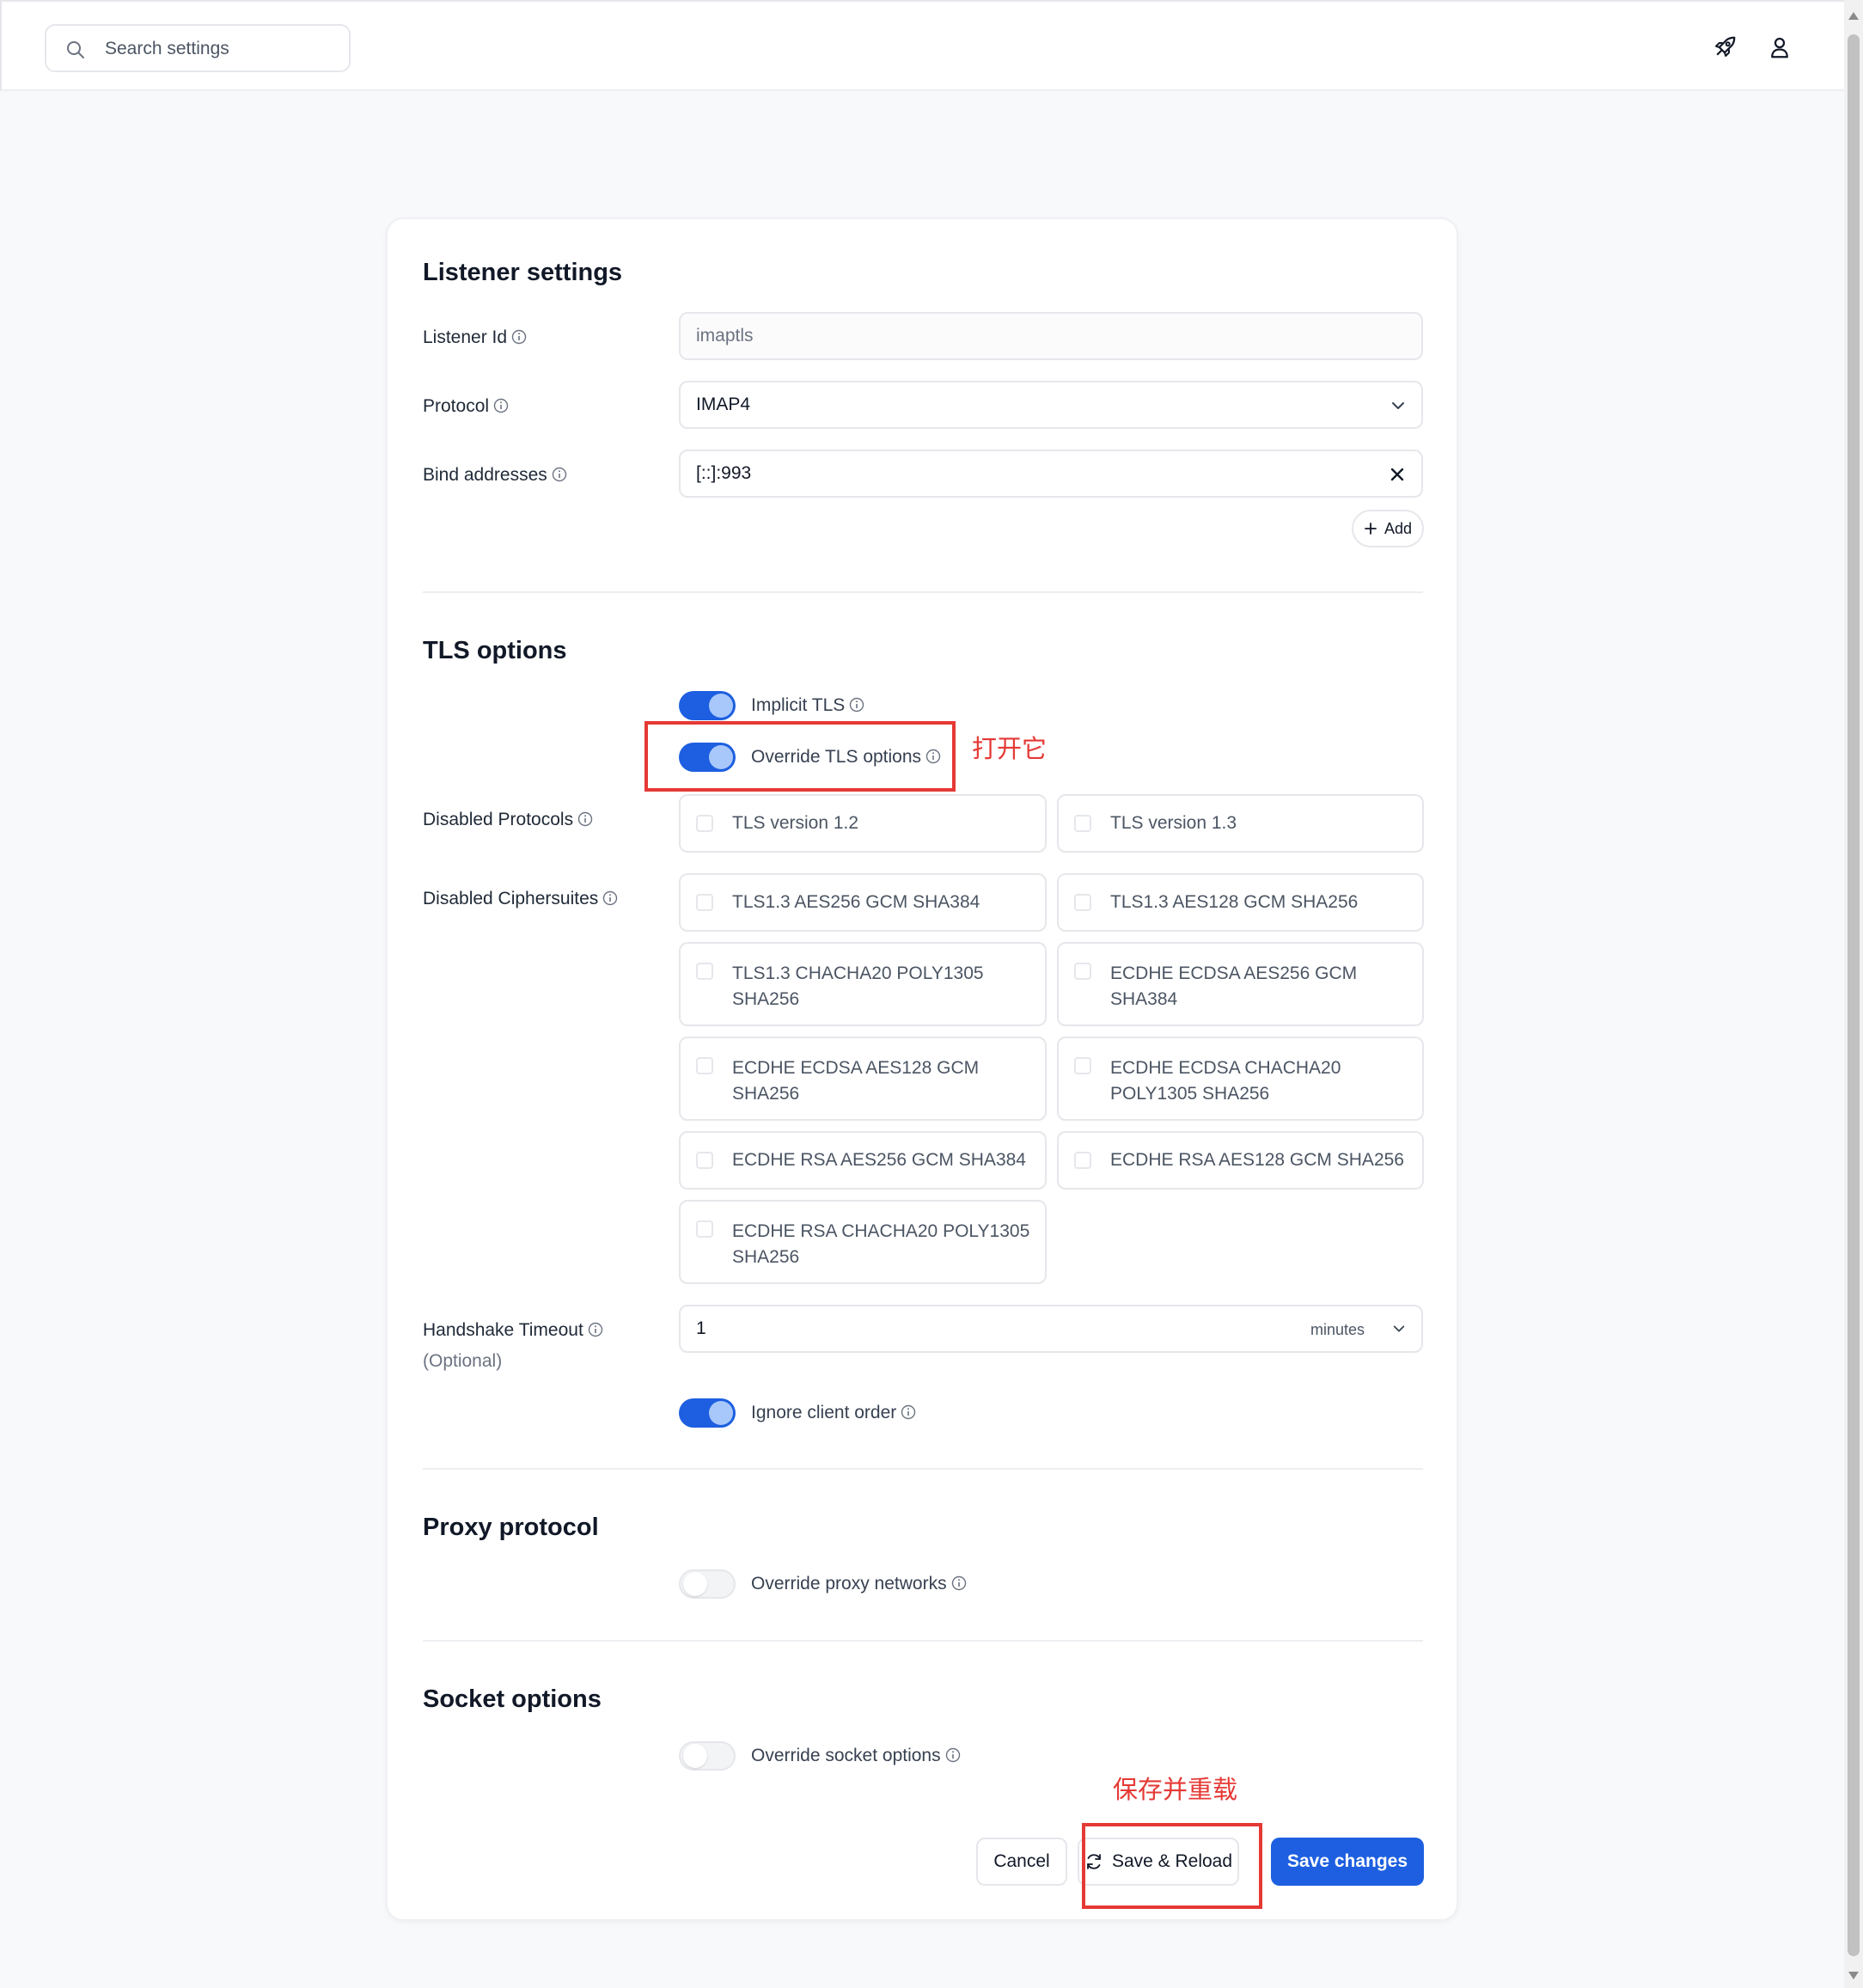  I want to click on save-changes-label: Save changes, so click(1347, 1861).